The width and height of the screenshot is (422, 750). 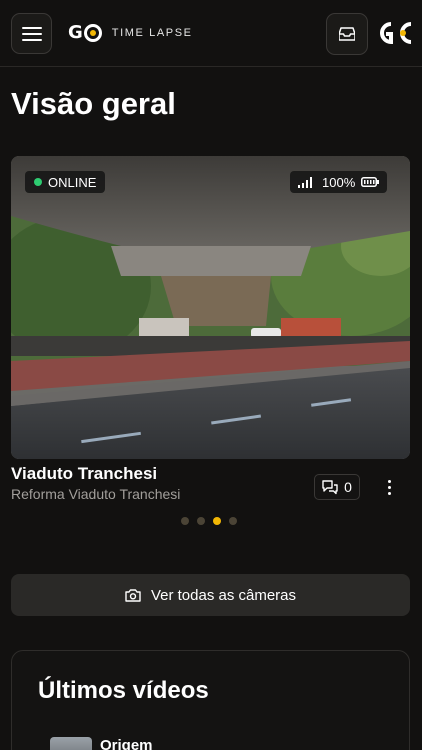 What do you see at coordinates (210, 700) in the screenshot?
I see `latest-videos-panel: Últimos vídeos Origem` at bounding box center [210, 700].